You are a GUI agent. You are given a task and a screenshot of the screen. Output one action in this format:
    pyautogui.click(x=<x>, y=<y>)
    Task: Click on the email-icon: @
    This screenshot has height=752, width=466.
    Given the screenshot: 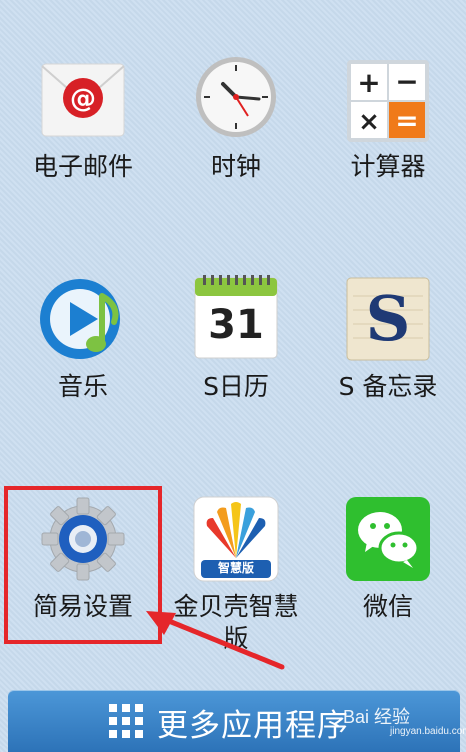 What is the action you would take?
    pyautogui.click(x=83, y=100)
    